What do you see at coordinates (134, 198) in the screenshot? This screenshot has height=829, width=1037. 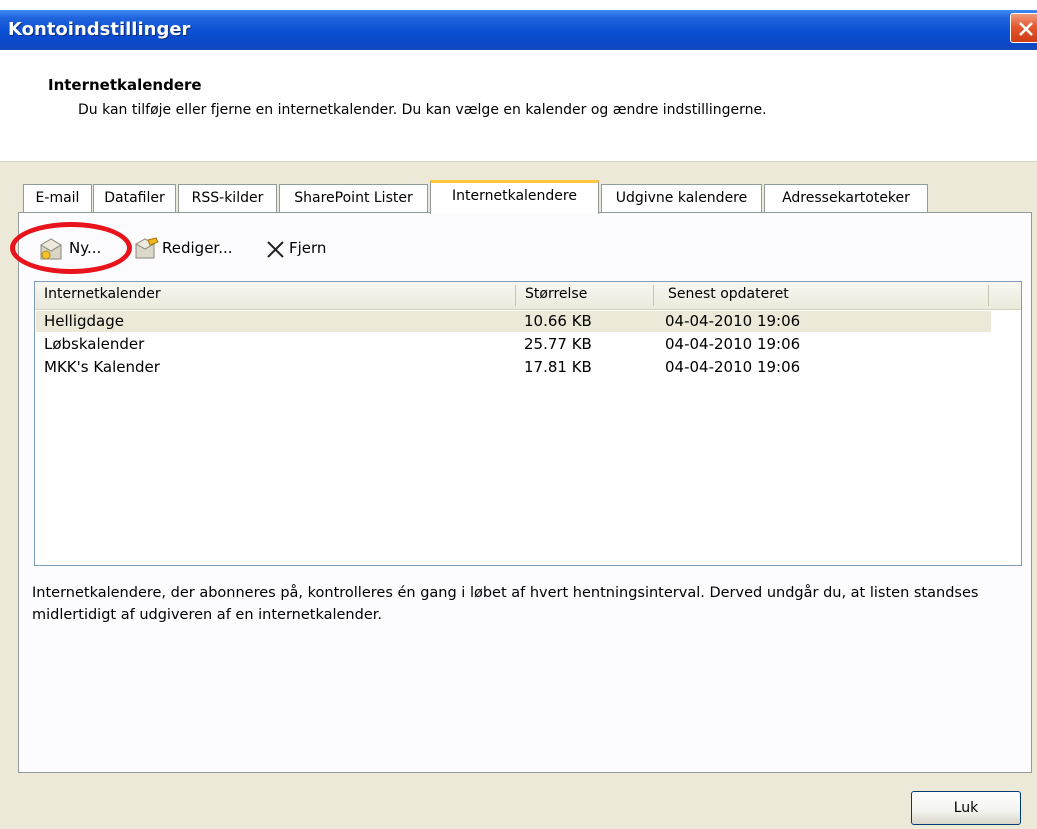 I see `tab-datafiler: Datafiler` at bounding box center [134, 198].